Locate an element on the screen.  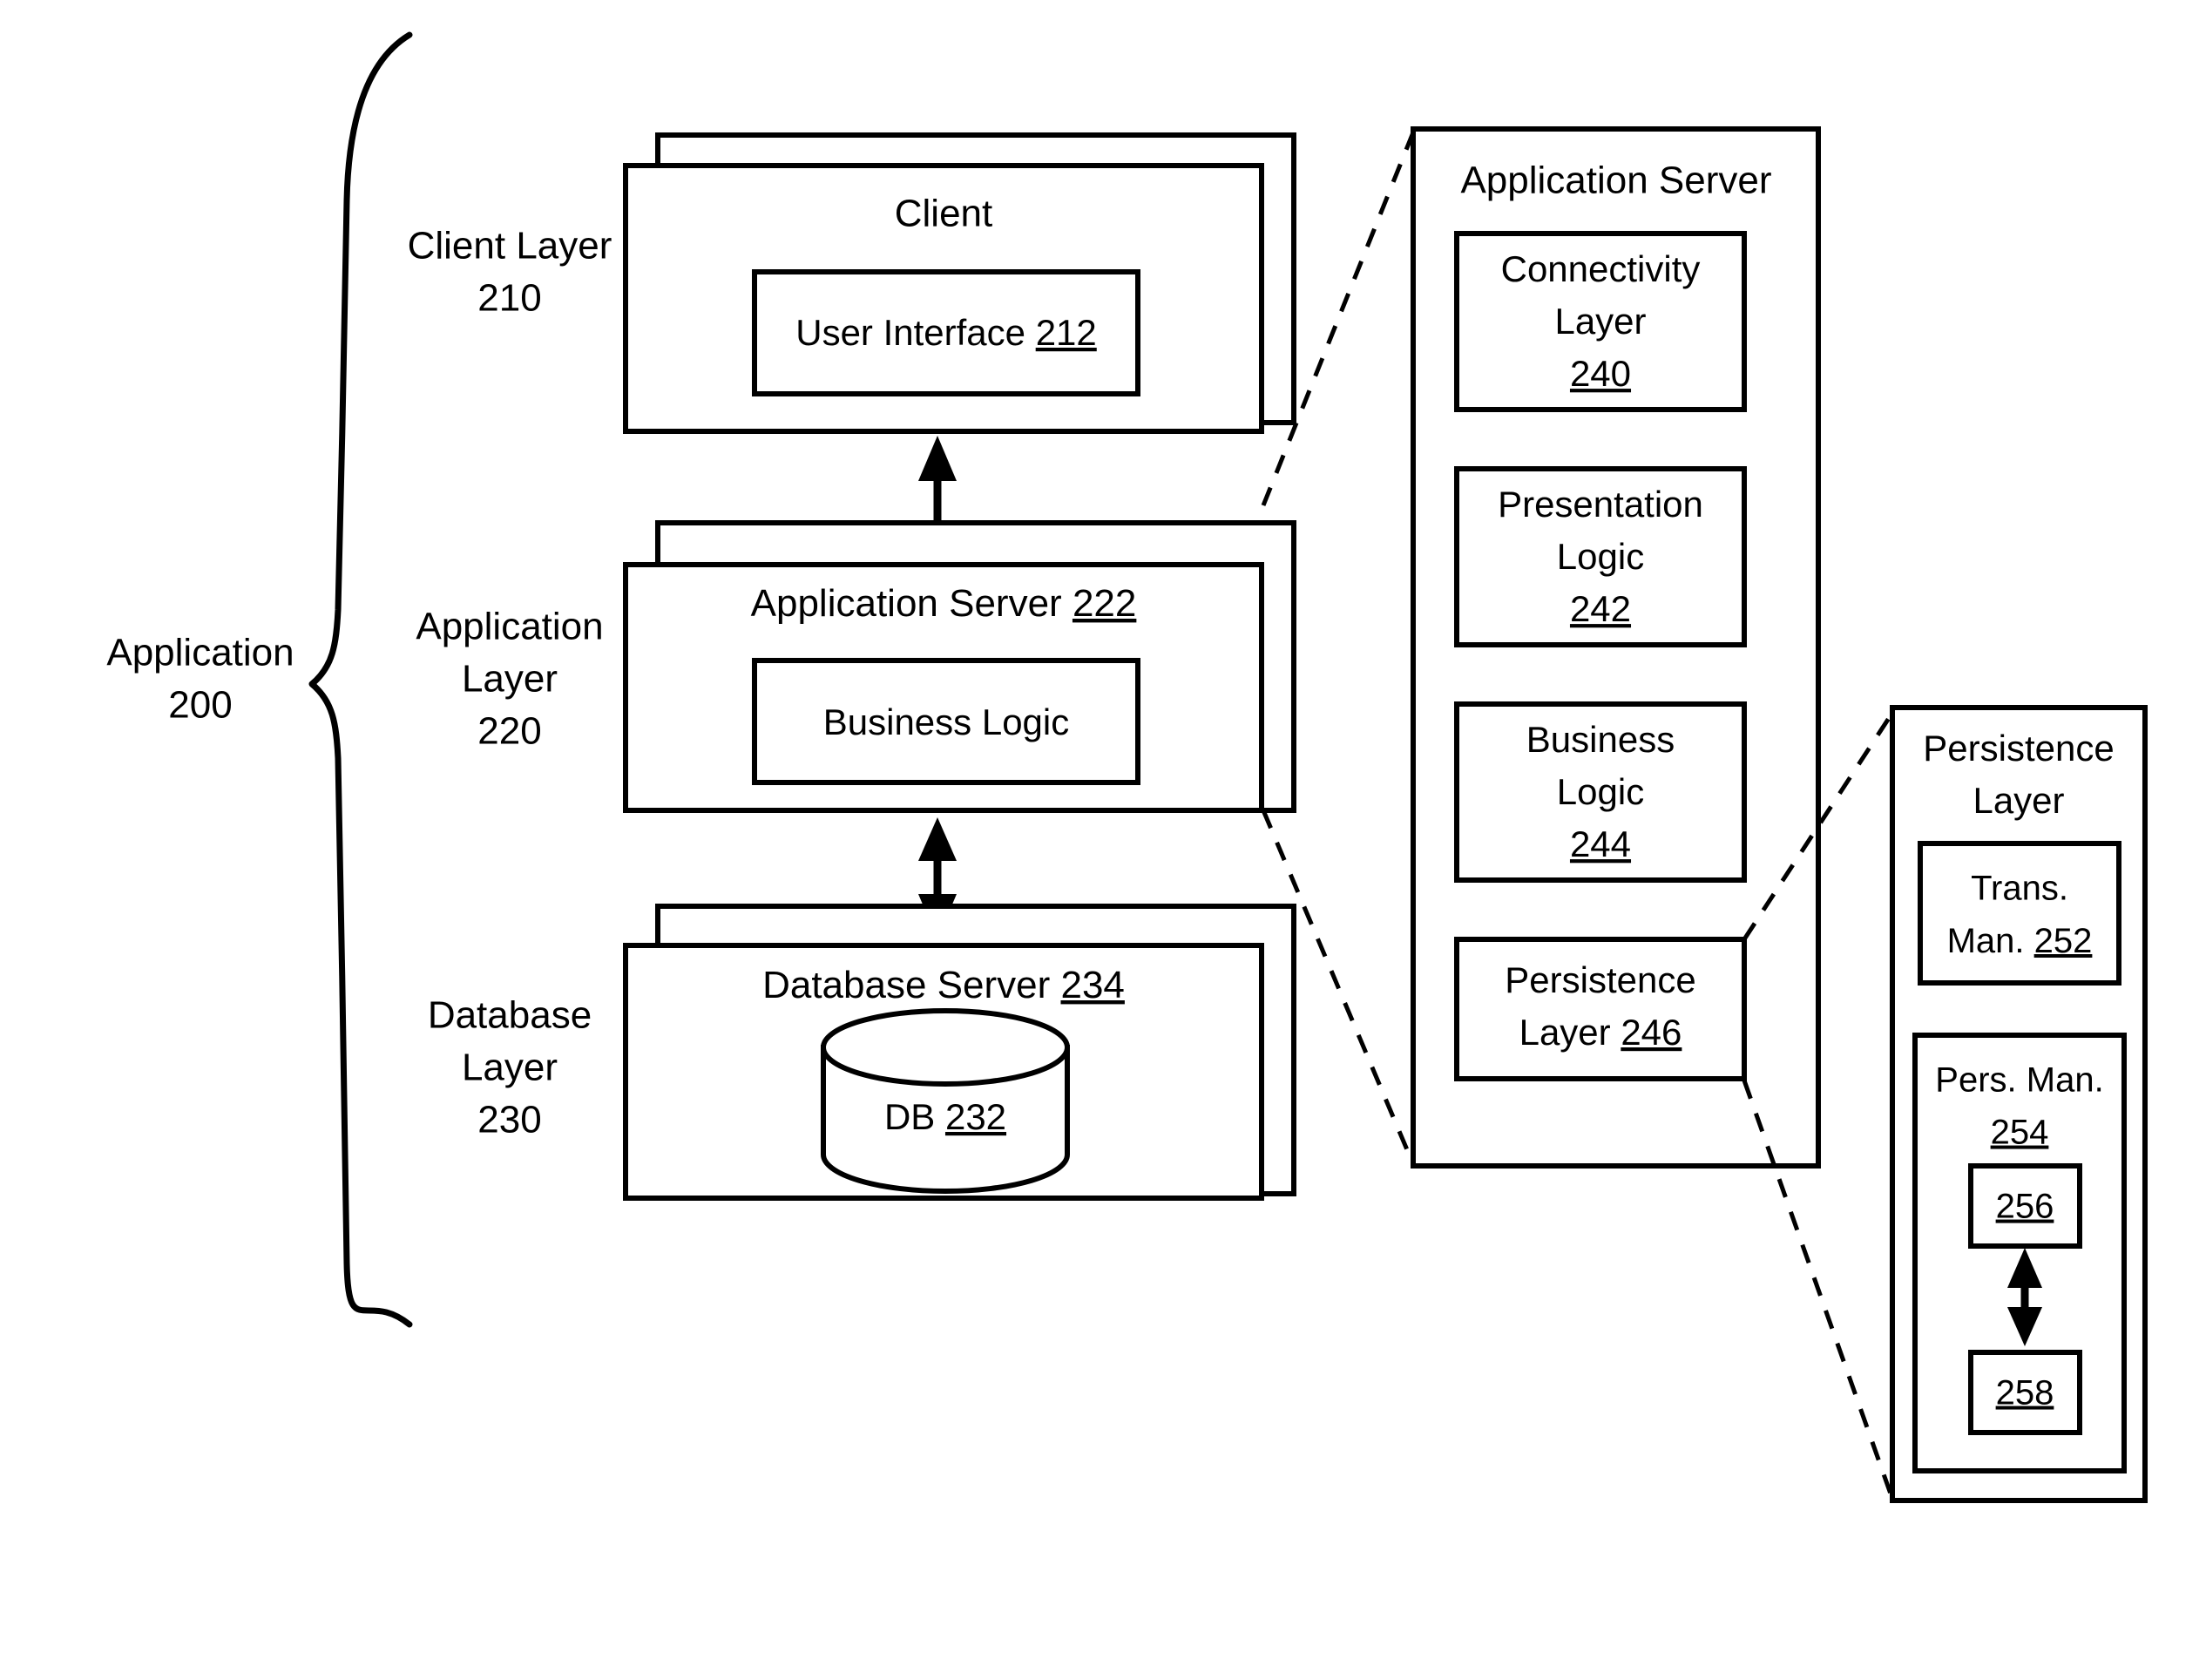
cylinder-top is located at coordinates (945, 1047).